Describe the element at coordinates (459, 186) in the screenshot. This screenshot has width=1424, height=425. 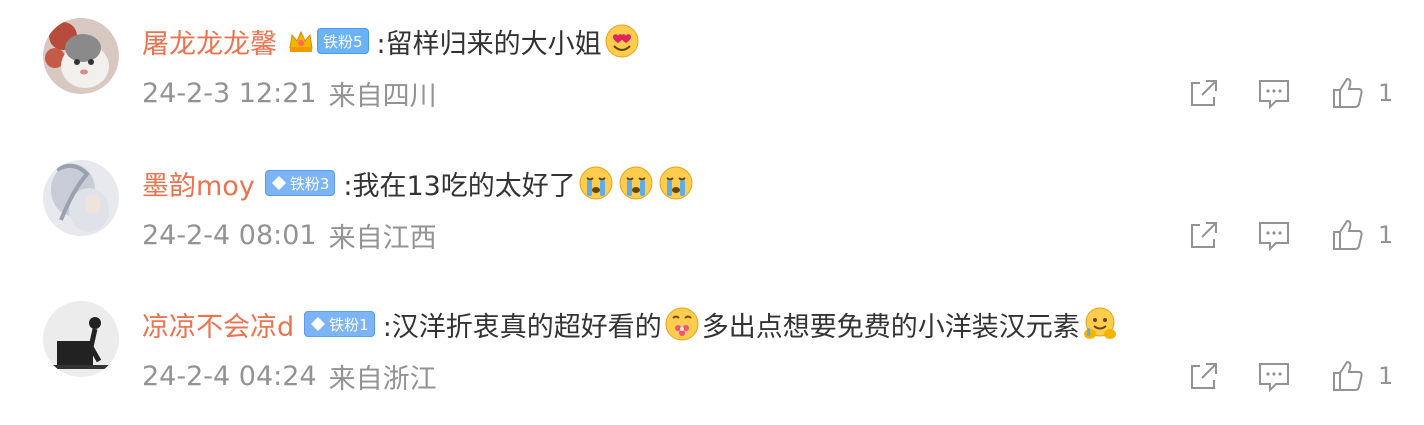
I see `comment-text: :我在13吃的太好了` at that location.